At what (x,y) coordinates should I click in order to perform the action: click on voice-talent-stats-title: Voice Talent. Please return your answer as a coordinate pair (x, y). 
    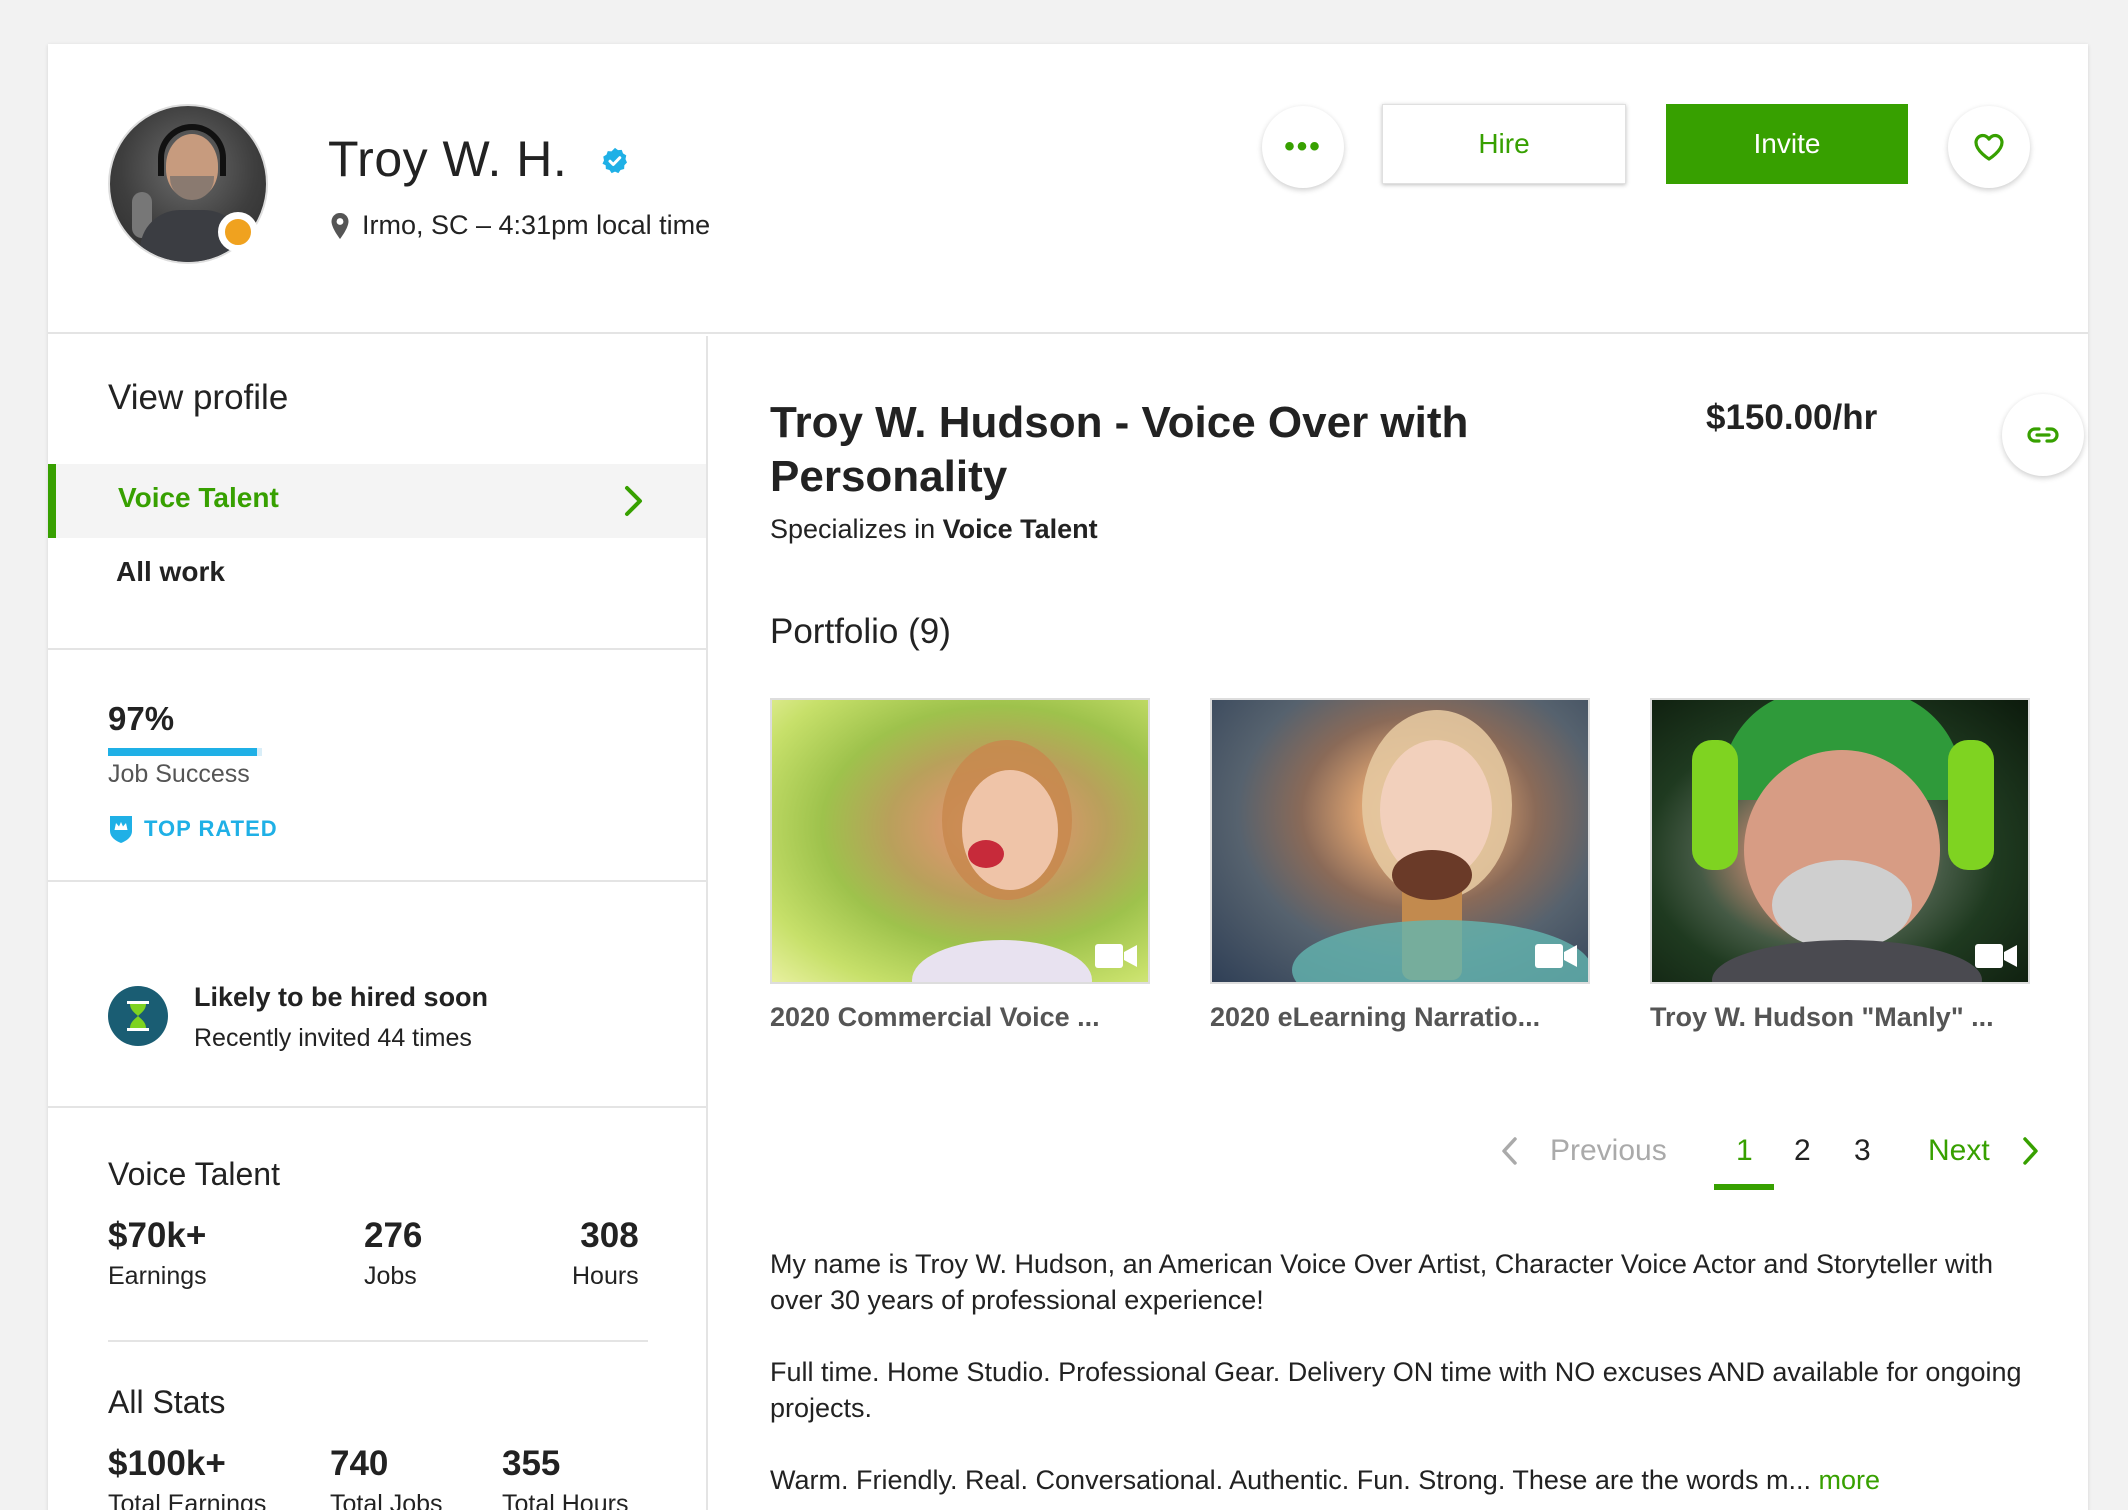
    Looking at the image, I should click on (194, 1174).